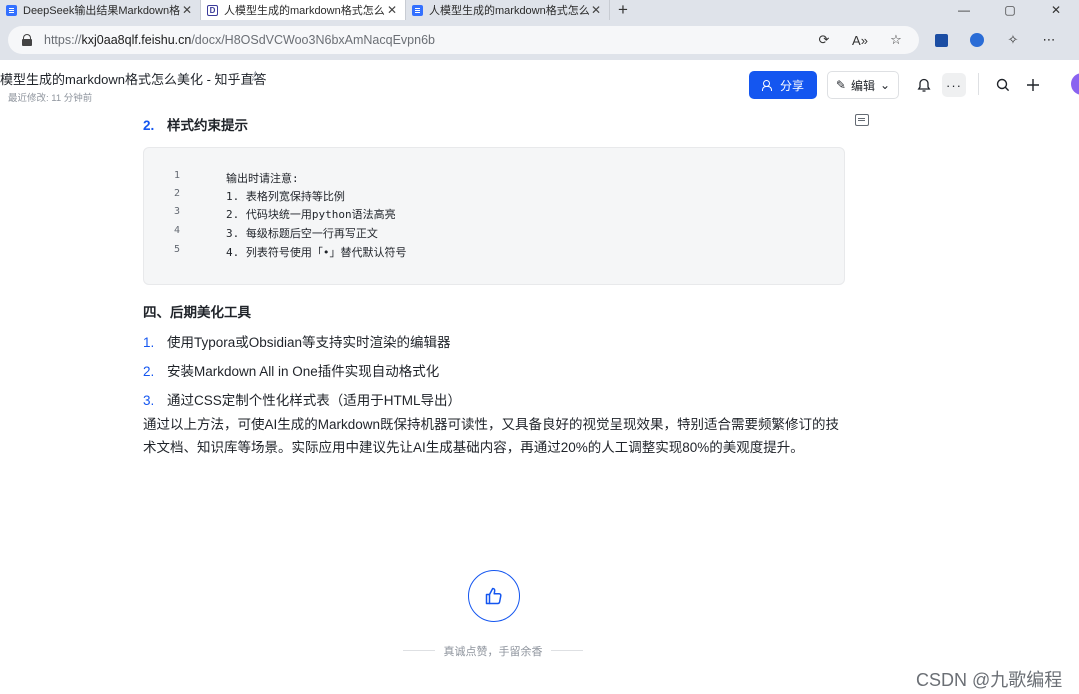  I want to click on comment-icon, so click(862, 120).